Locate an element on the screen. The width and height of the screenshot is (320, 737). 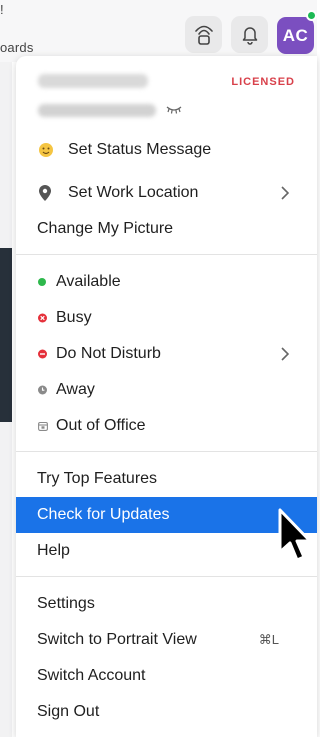
menu-item-label: Busy is located at coordinates (74, 317).